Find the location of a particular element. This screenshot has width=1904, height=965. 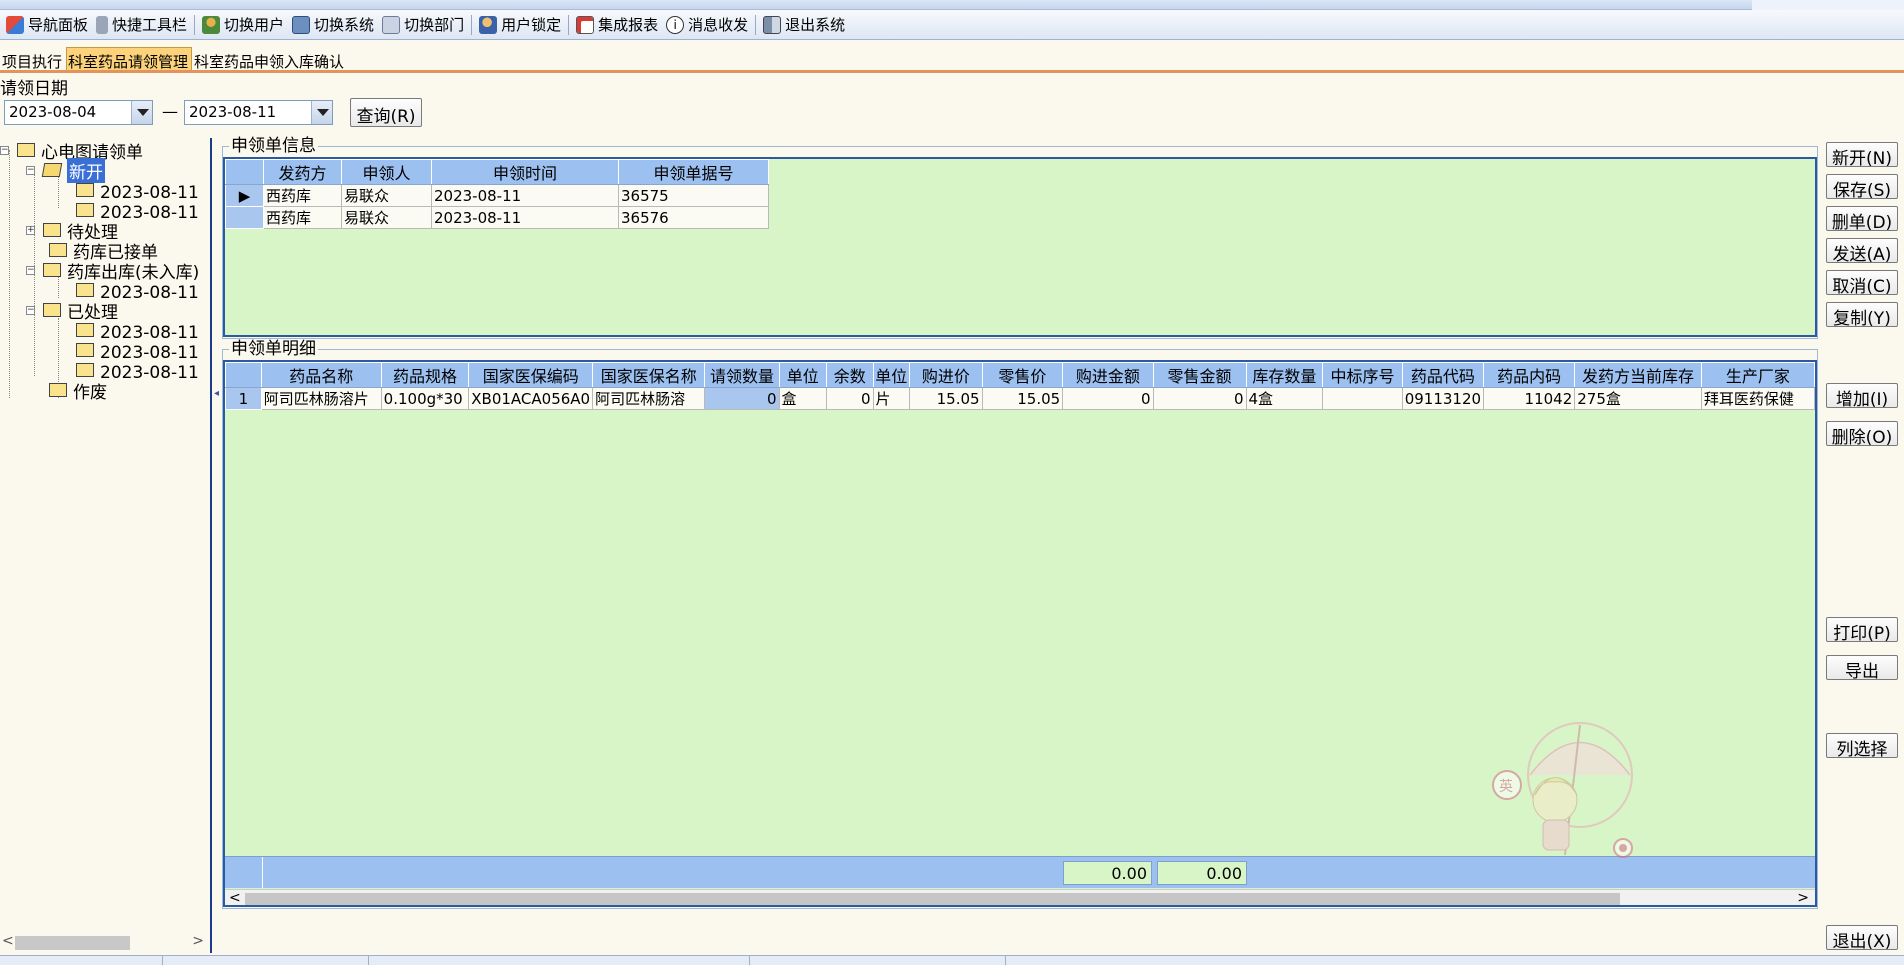

delete-button: 删除(O) is located at coordinates (1862, 434).